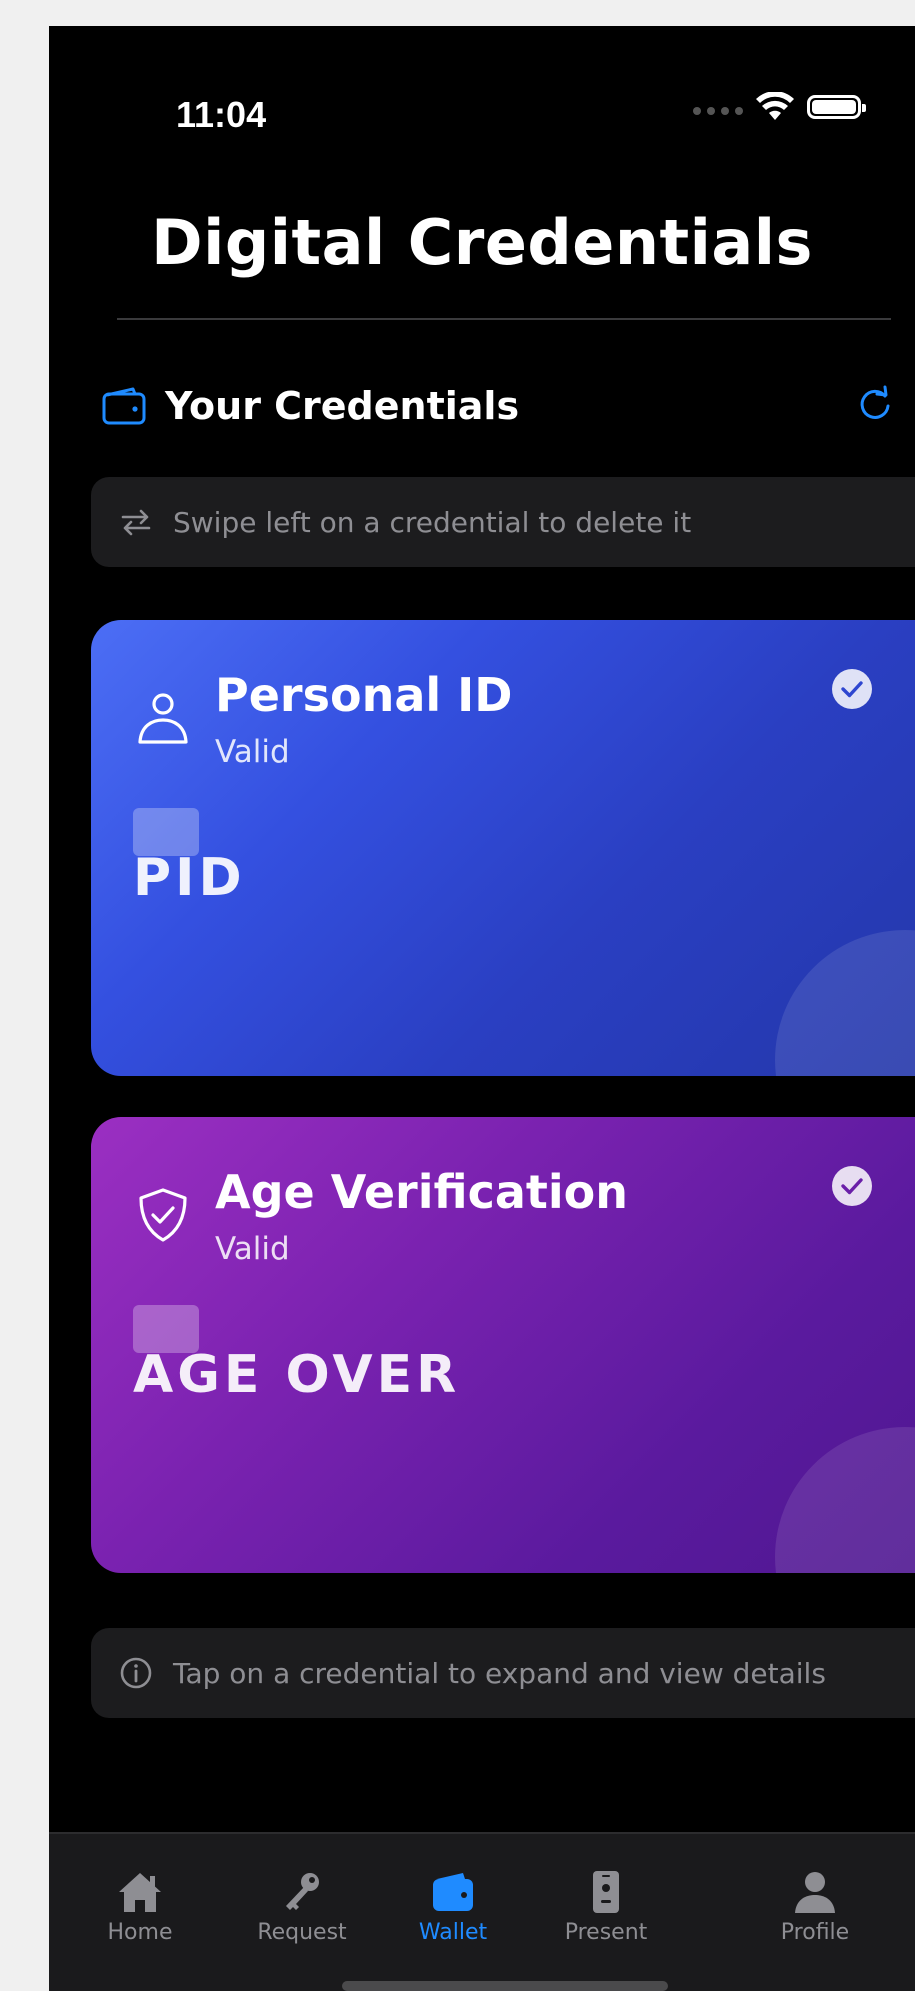 The width and height of the screenshot is (915, 1991). What do you see at coordinates (432, 522) in the screenshot?
I see `swipe-hint-text: Swipe left on a credential to delete it` at bounding box center [432, 522].